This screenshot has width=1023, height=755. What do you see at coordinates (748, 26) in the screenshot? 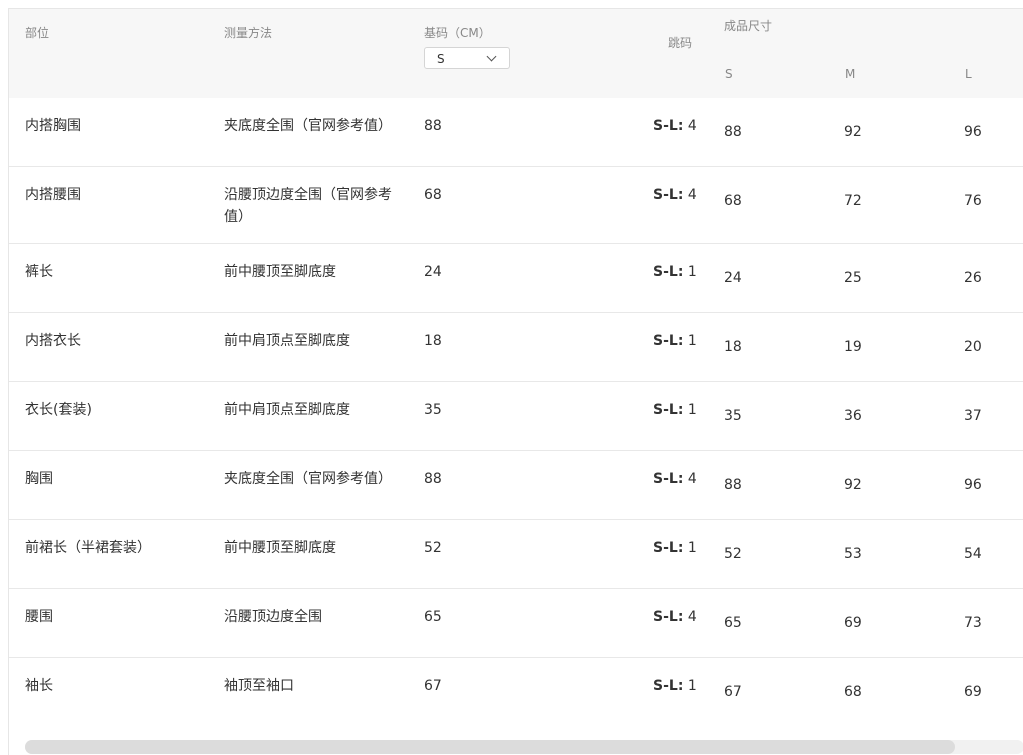
I see `header-finished-size: 成品尺寸` at bounding box center [748, 26].